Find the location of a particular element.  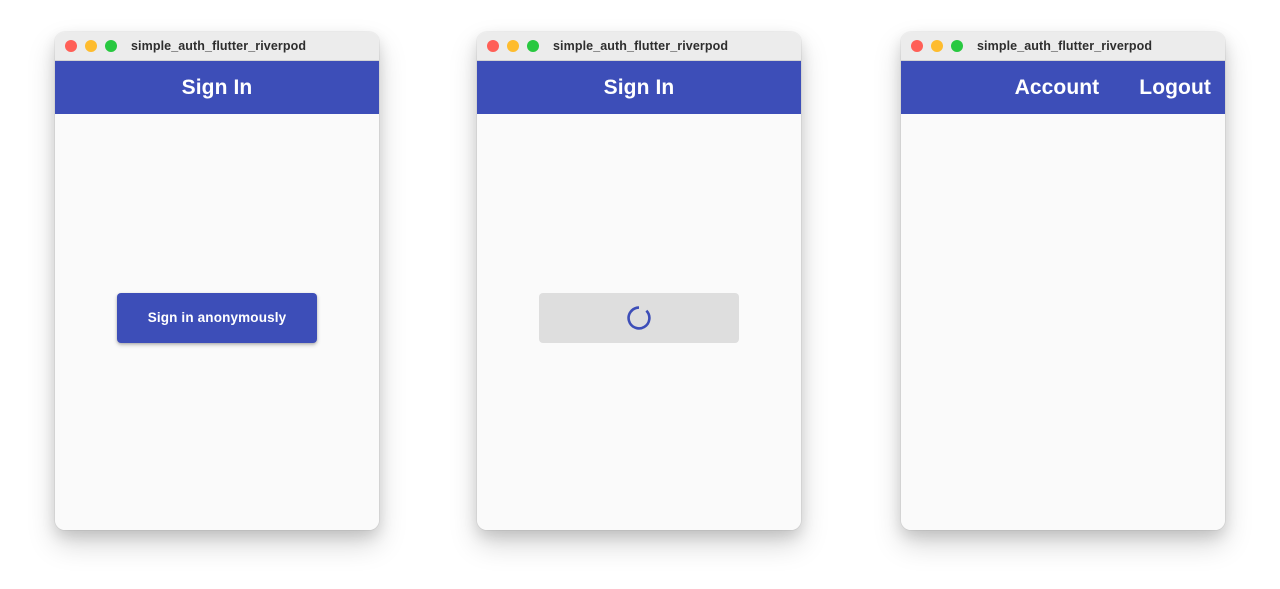

sign-in-anonymously-button-loading is located at coordinates (639, 317).